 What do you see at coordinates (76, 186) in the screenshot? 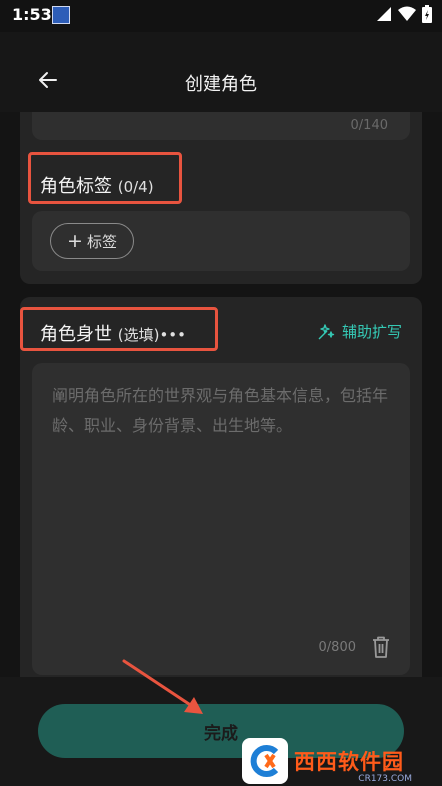
I see `tags-label-text: 角色标签` at bounding box center [76, 186].